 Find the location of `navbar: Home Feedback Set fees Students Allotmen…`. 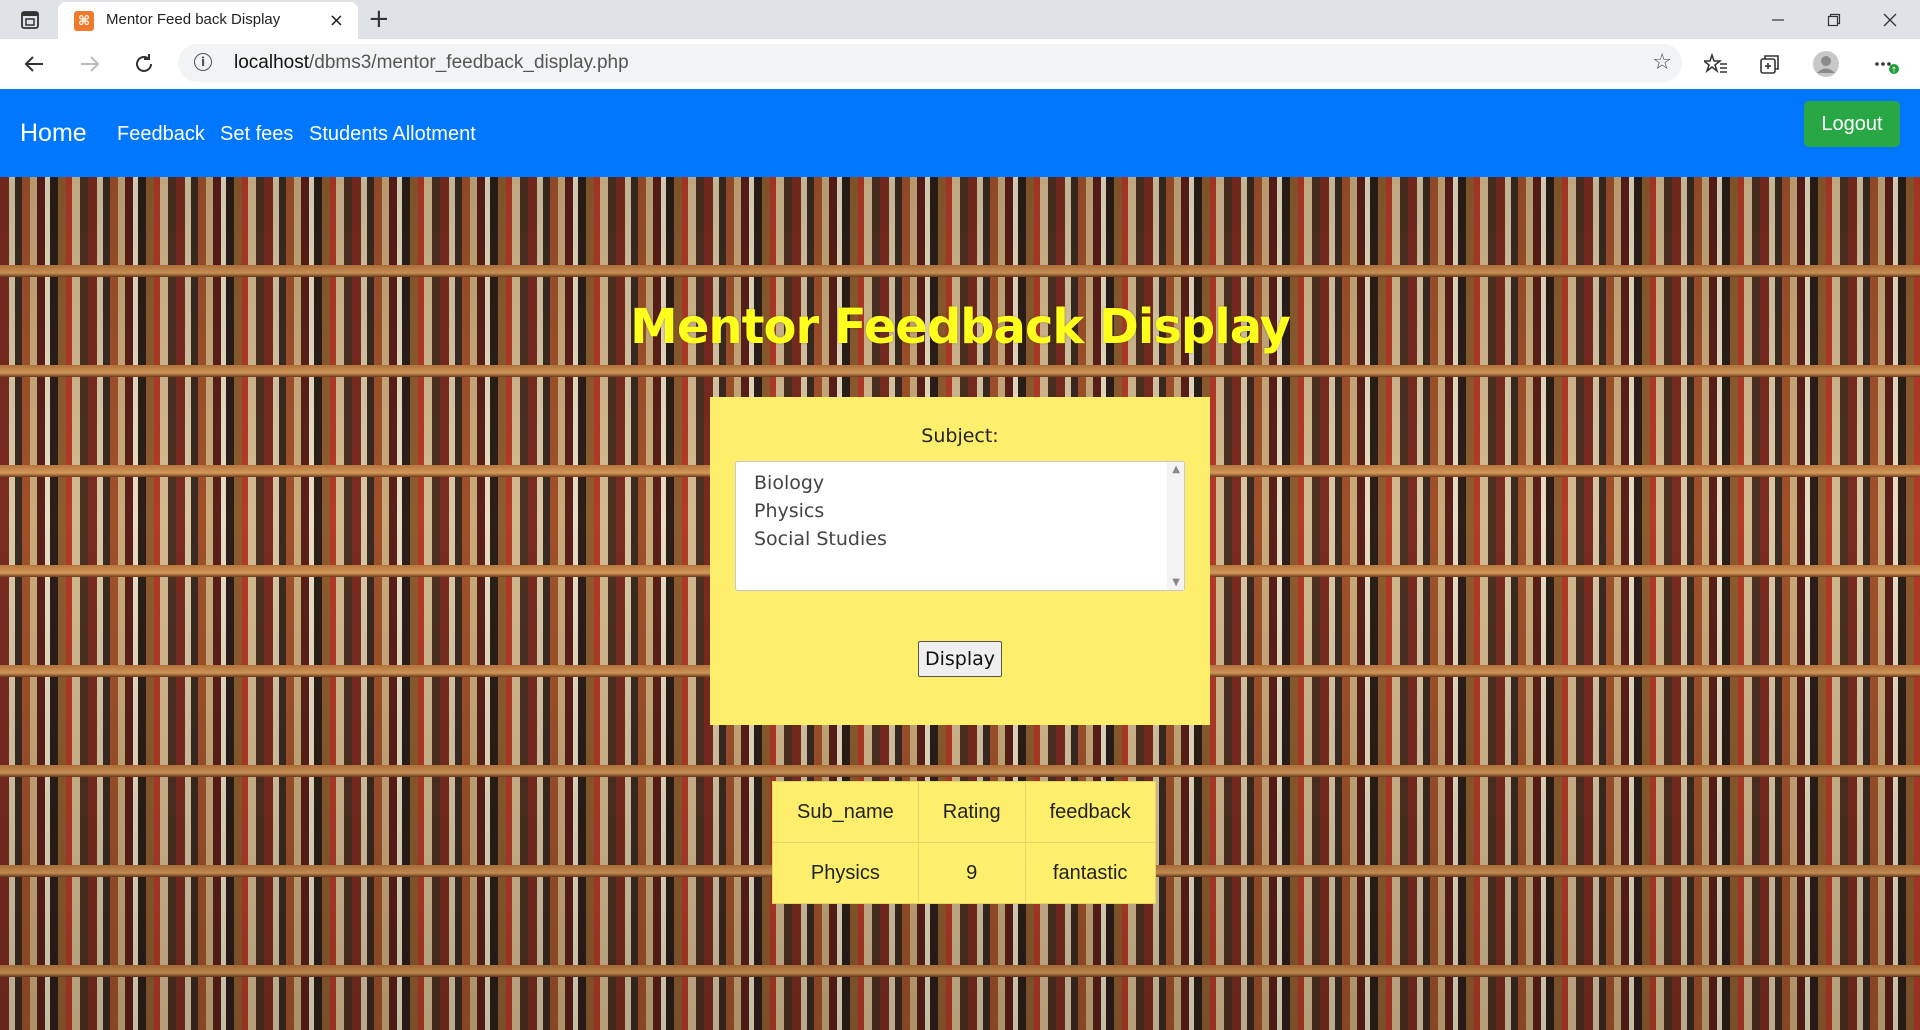

navbar: Home Feedback Set fees Students Allotmen… is located at coordinates (960, 133).